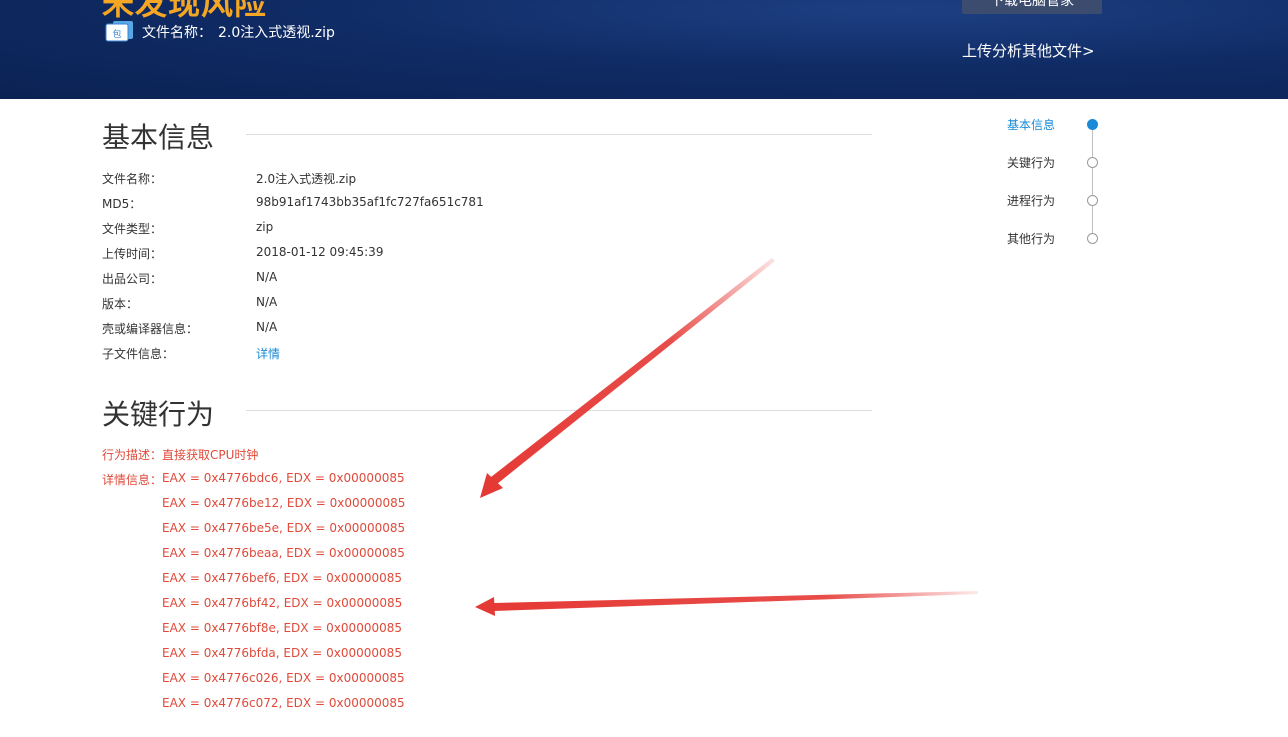 The image size is (1288, 737). What do you see at coordinates (320, 252) in the screenshot?
I see `info-value: 2018-01-12 09:45:39` at bounding box center [320, 252].